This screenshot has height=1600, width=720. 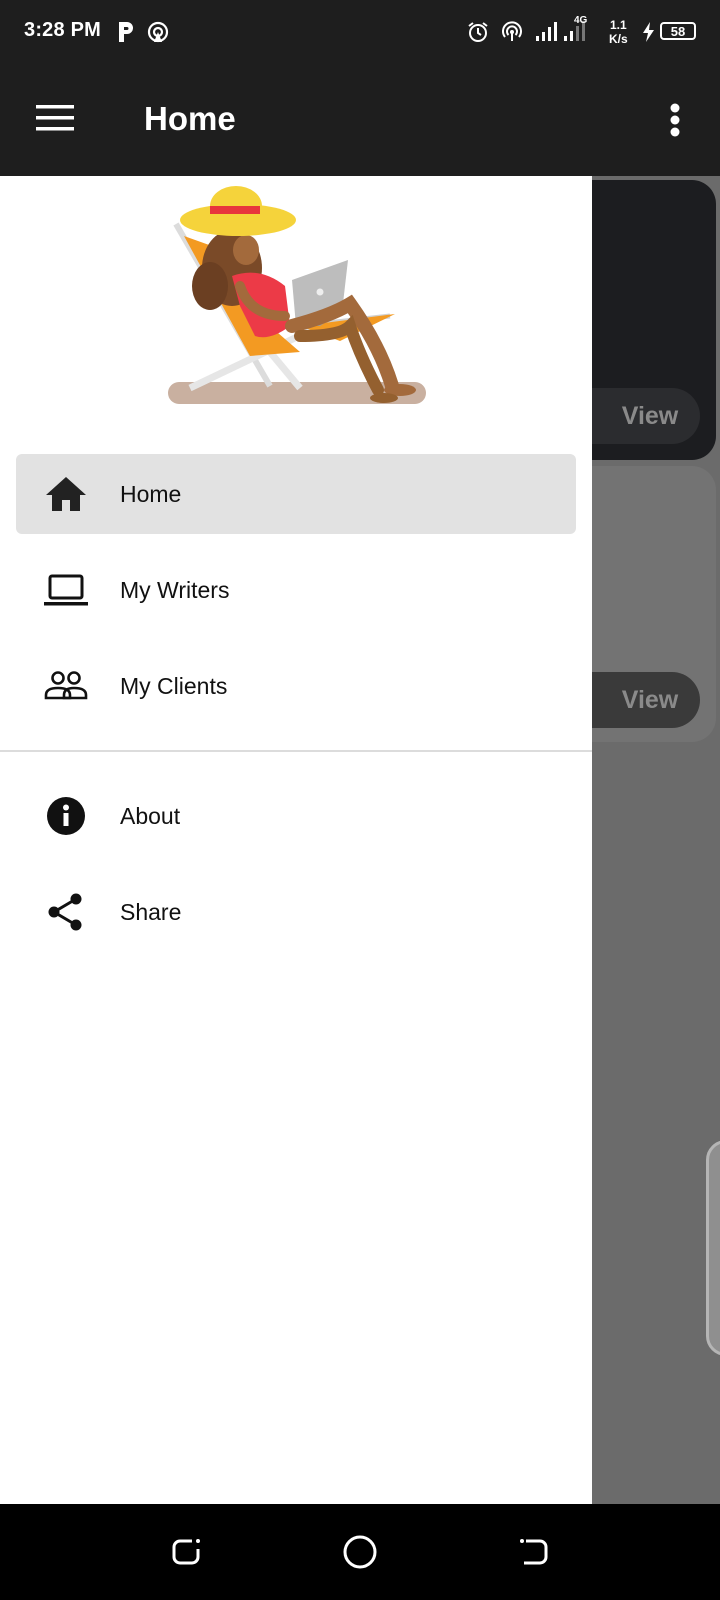 What do you see at coordinates (618, 39) in the screenshot?
I see `net-speed-unit: K/s` at bounding box center [618, 39].